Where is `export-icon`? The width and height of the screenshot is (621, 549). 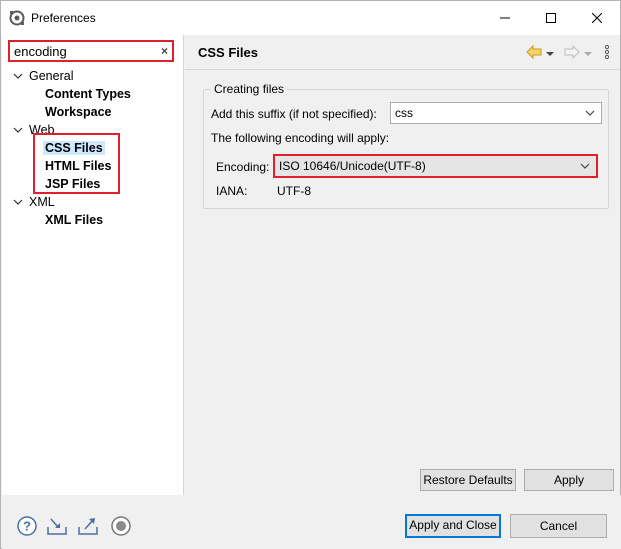
export-icon is located at coordinates (88, 526).